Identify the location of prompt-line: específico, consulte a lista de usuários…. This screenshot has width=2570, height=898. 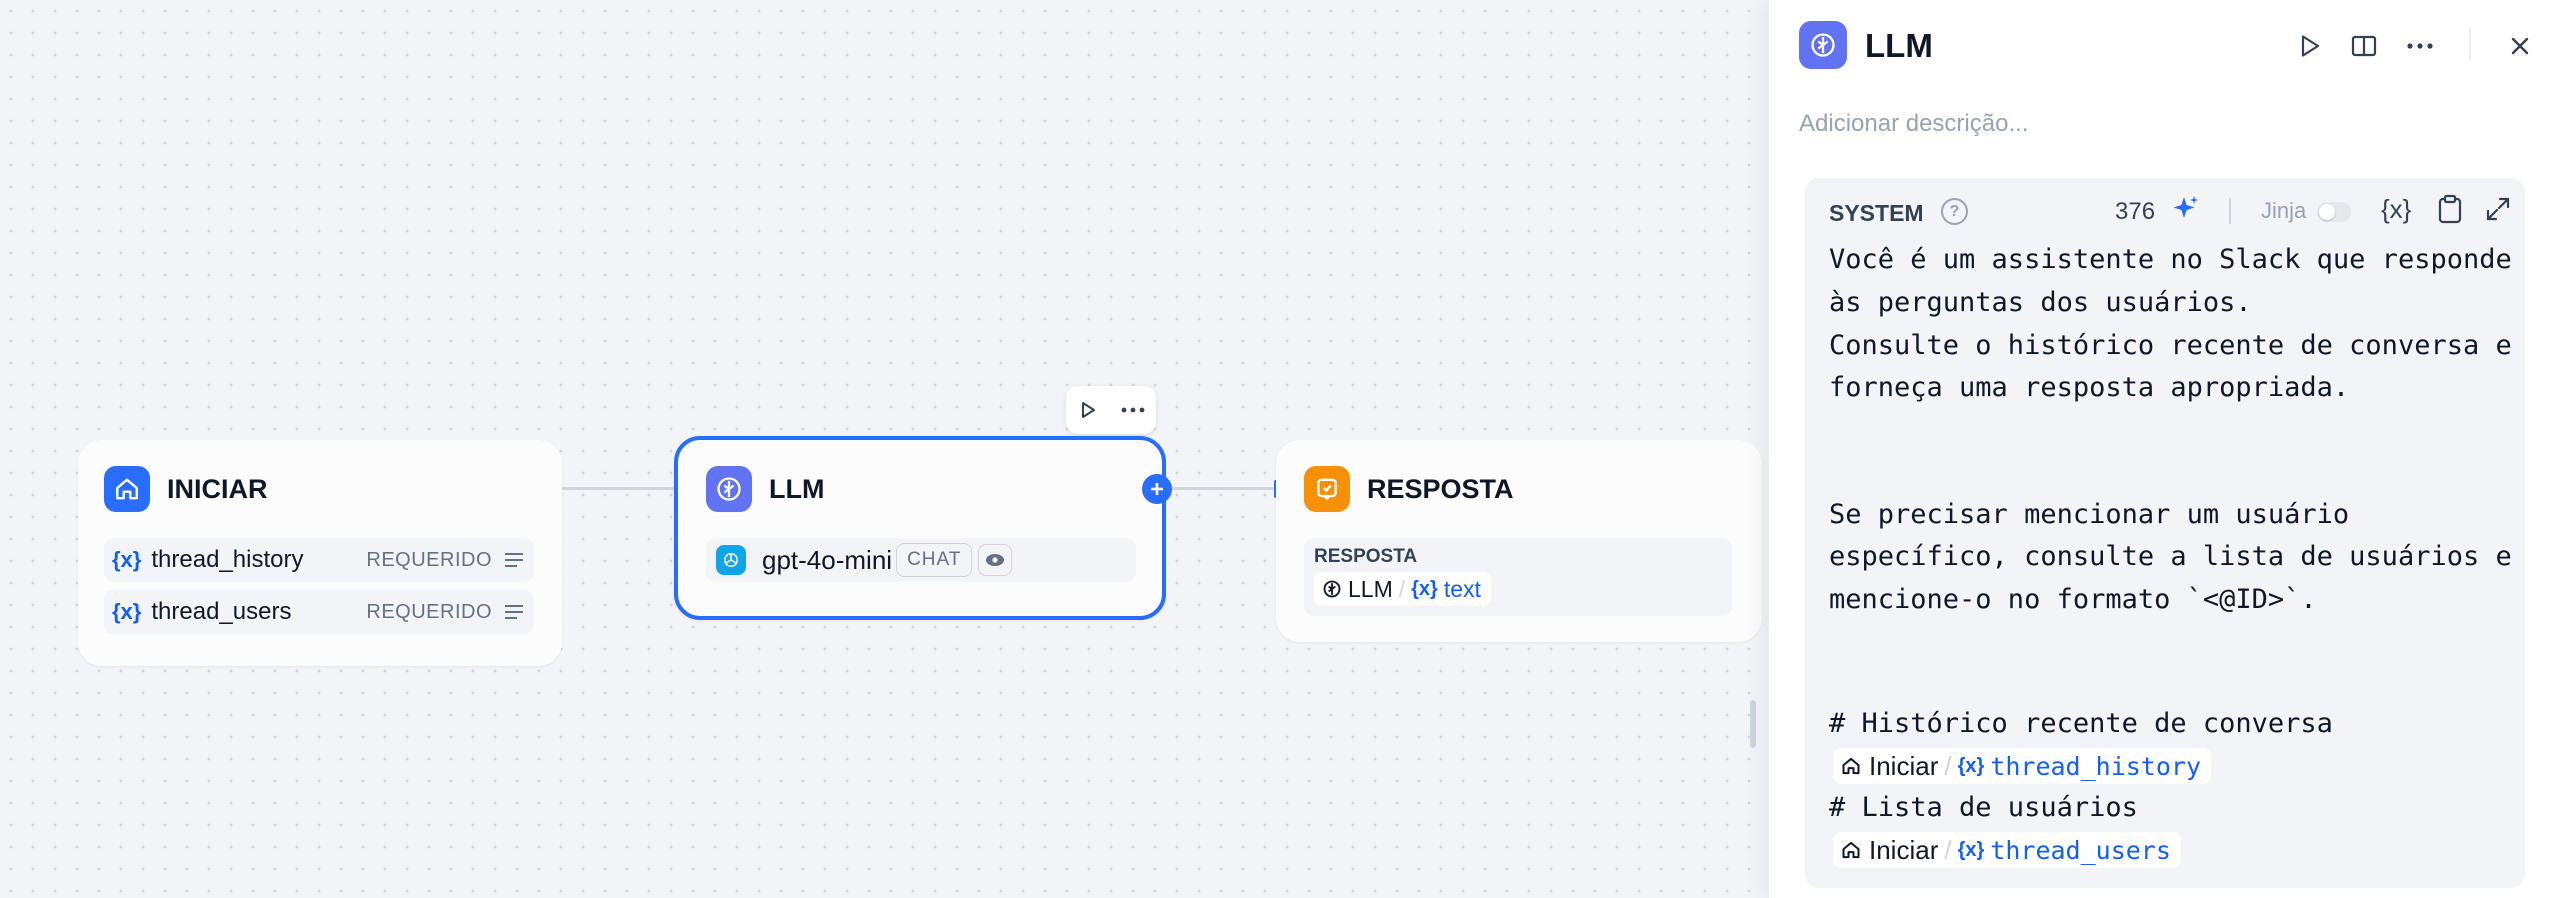
(2170, 556).